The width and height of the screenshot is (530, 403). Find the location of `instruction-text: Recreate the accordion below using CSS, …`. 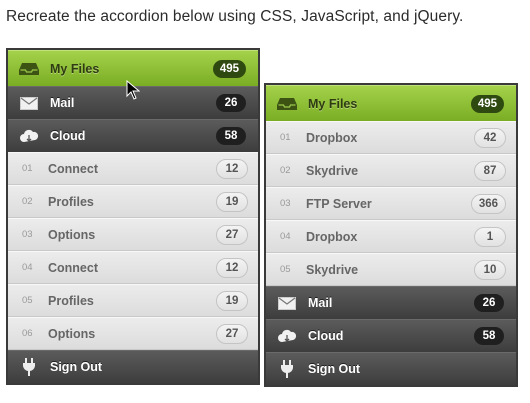

instruction-text: Recreate the accordion below using CSS, … is located at coordinates (235, 16).